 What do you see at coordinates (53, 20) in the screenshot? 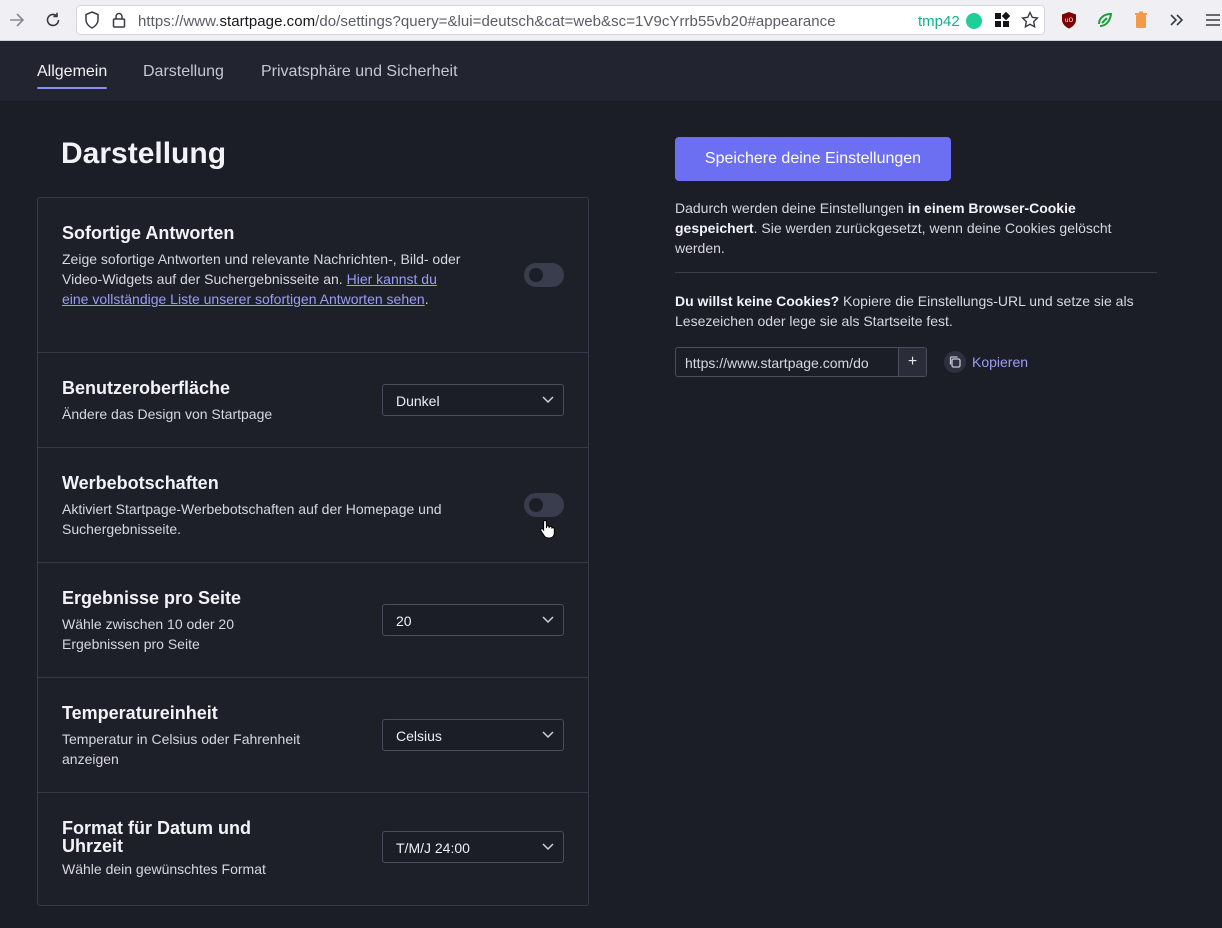
I see `reload-icon` at bounding box center [53, 20].